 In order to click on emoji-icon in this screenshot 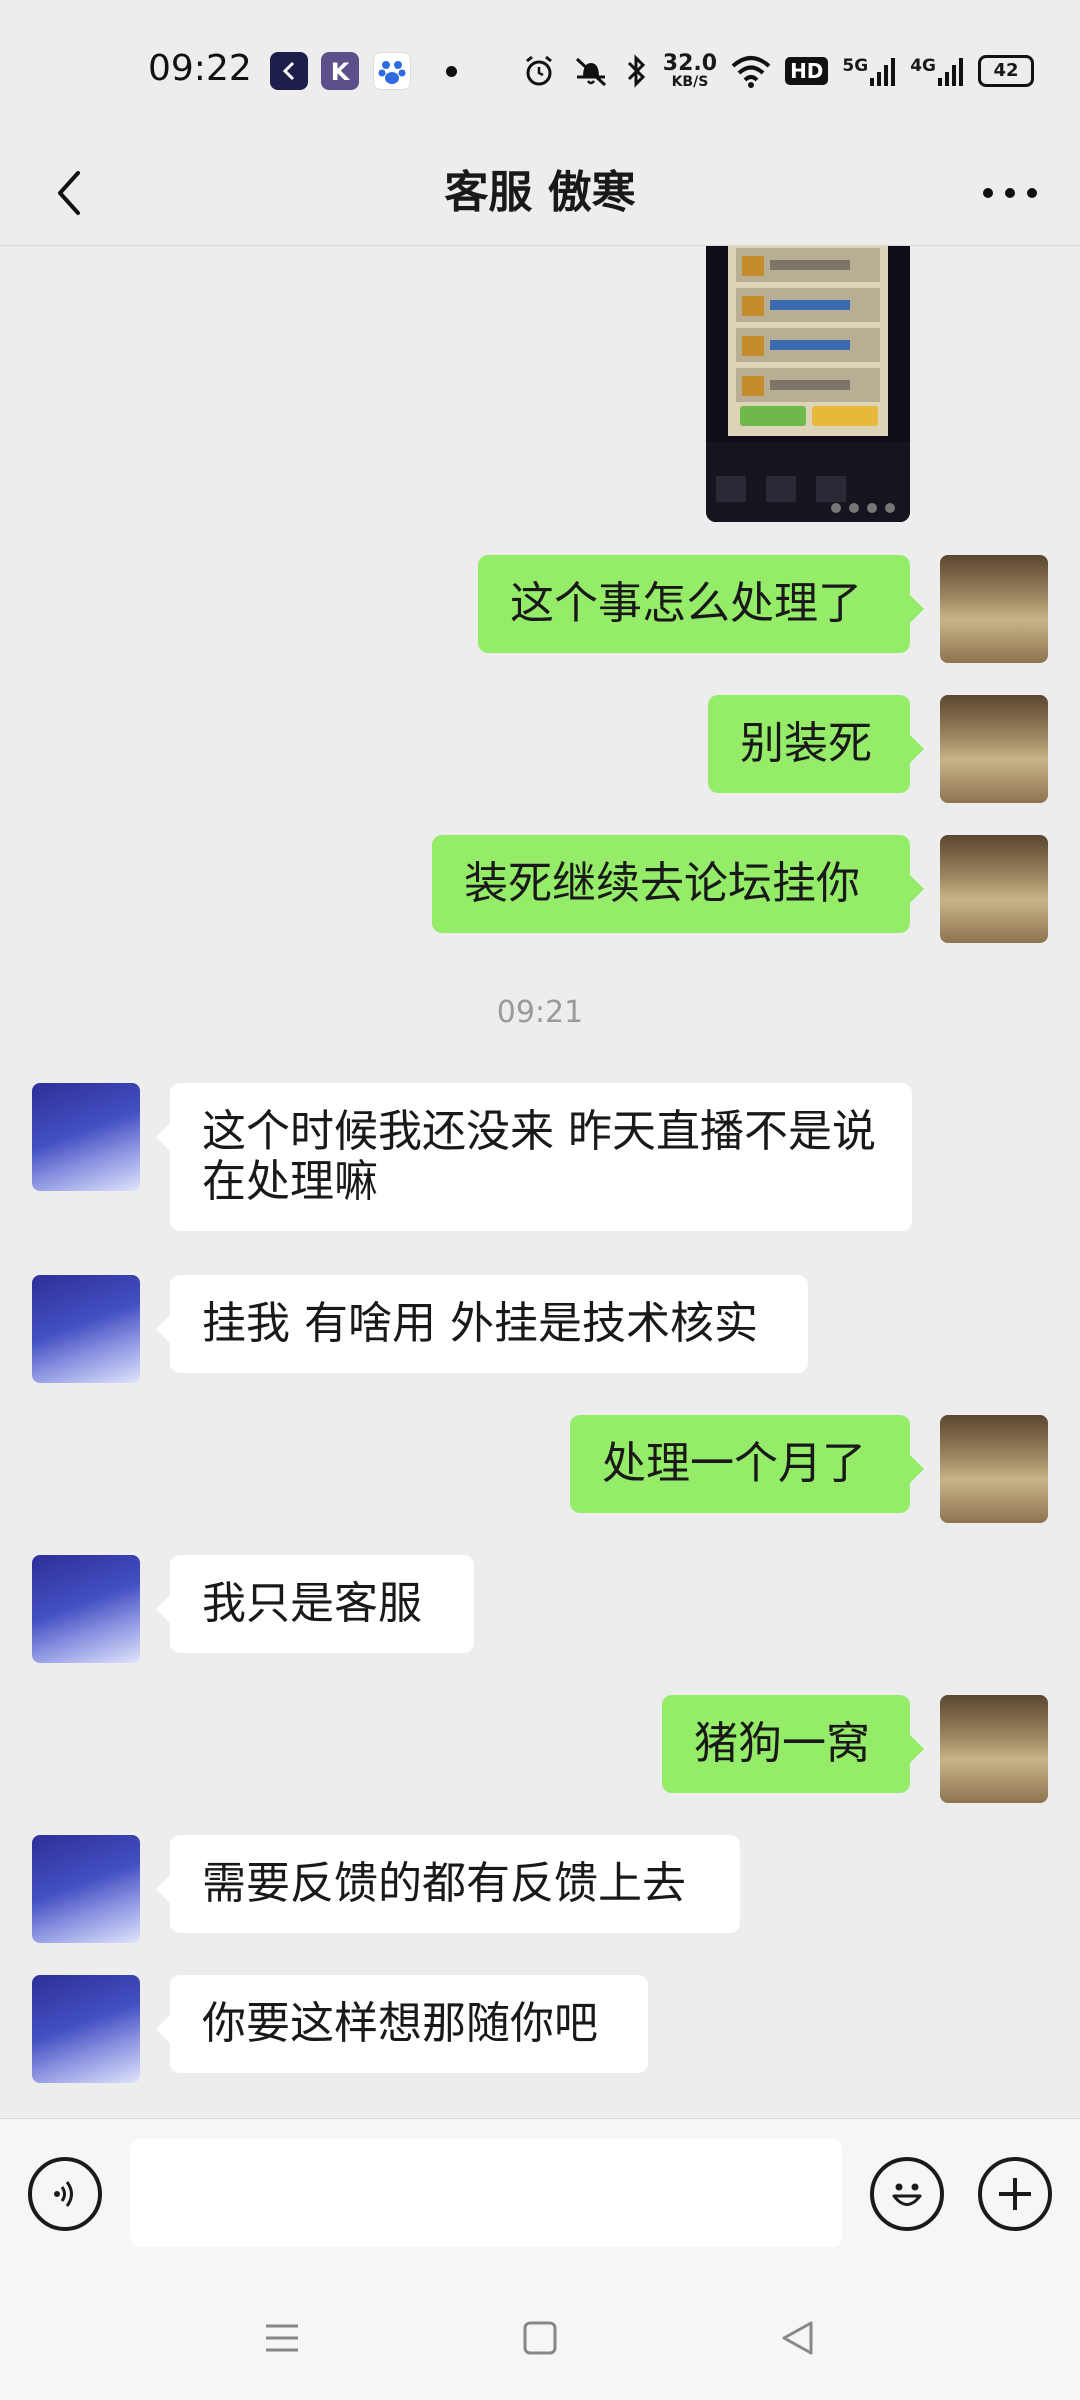, I will do `click(907, 2194)`.